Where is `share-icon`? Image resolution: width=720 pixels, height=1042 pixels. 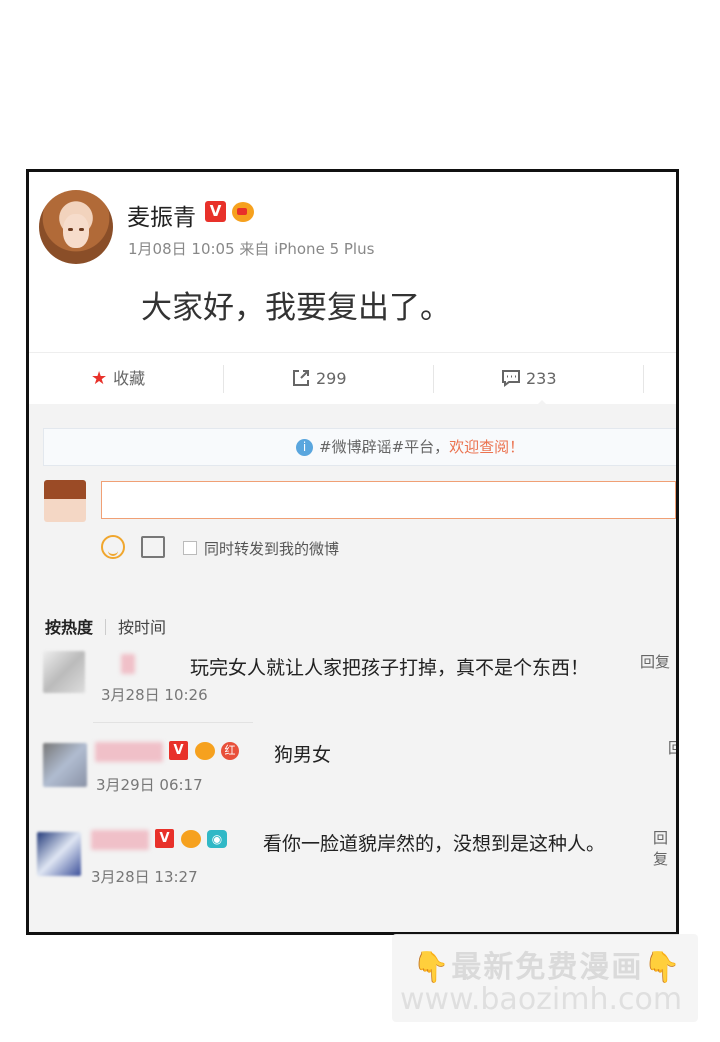
share-icon is located at coordinates (301, 378).